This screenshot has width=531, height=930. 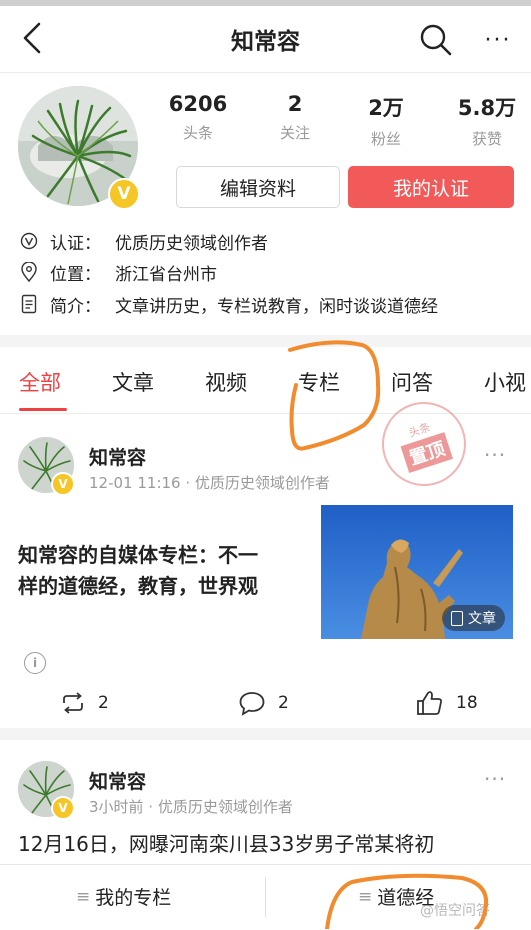 I want to click on bottom-item-label: 我的专栏, so click(x=133, y=898).